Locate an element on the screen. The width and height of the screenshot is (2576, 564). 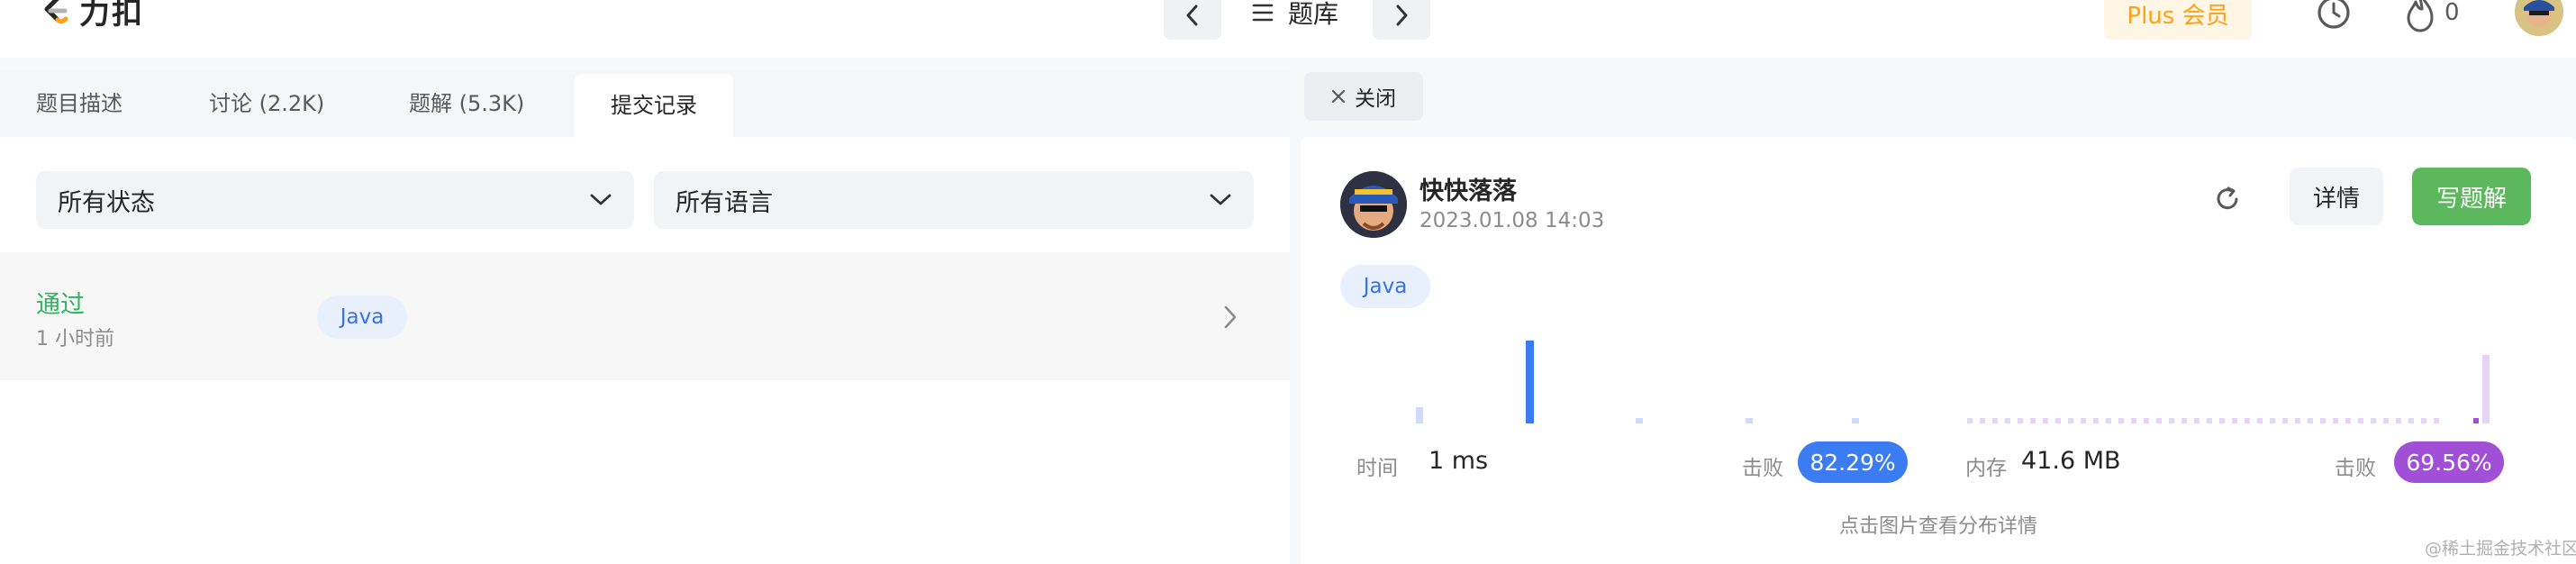
user-avatar is located at coordinates (1373, 204).